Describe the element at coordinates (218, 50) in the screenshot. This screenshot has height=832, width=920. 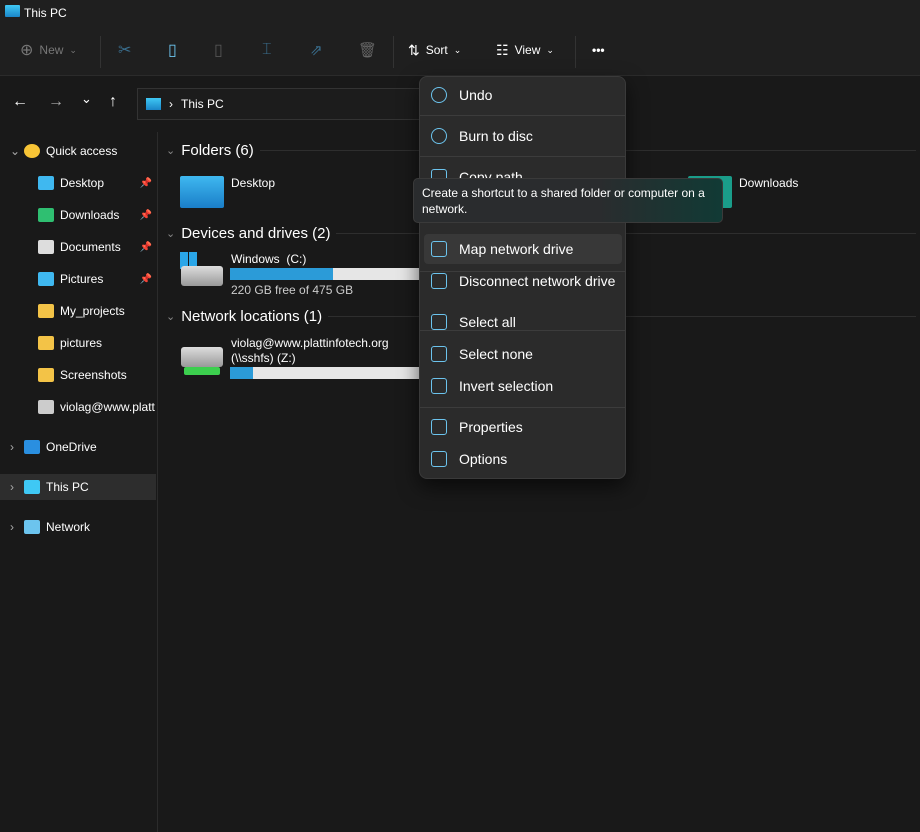
I see `paste-icon: ▯` at that location.